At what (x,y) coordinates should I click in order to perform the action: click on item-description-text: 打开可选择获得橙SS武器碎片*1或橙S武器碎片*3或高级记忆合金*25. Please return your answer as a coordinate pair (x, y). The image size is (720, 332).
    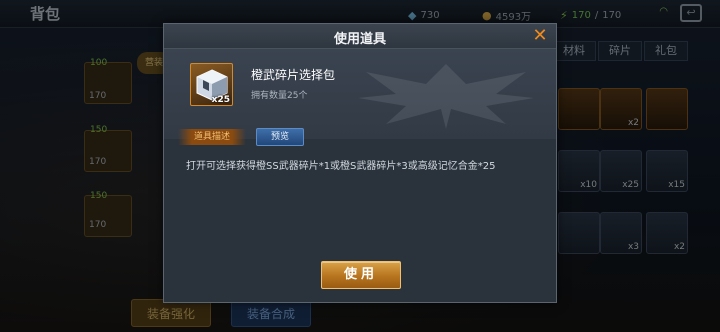
    Looking at the image, I should click on (341, 166).